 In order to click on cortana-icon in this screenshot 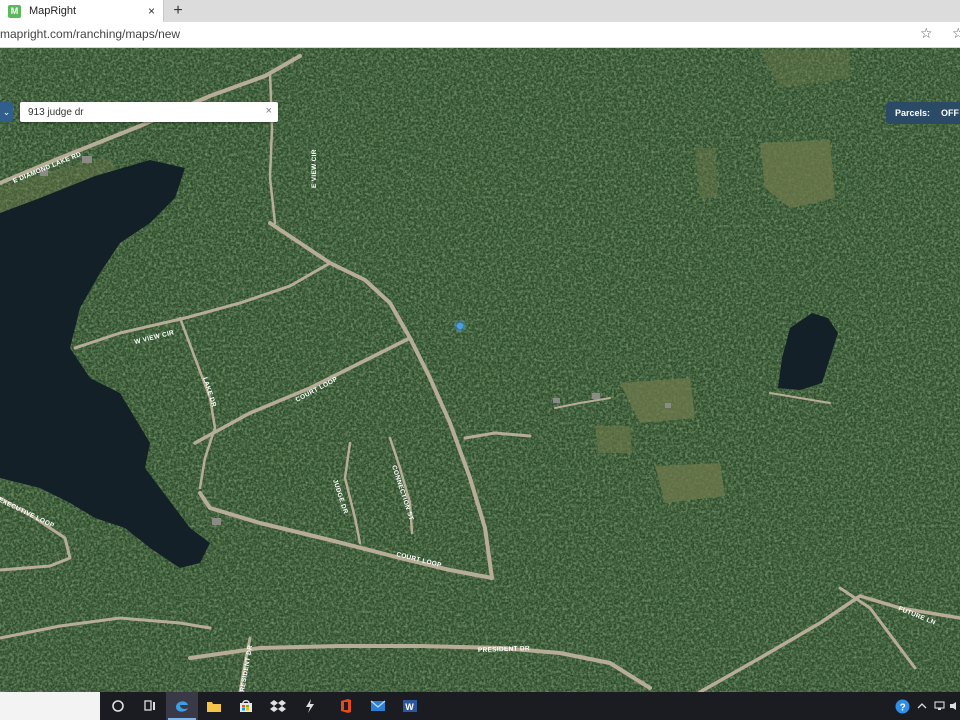, I will do `click(118, 706)`.